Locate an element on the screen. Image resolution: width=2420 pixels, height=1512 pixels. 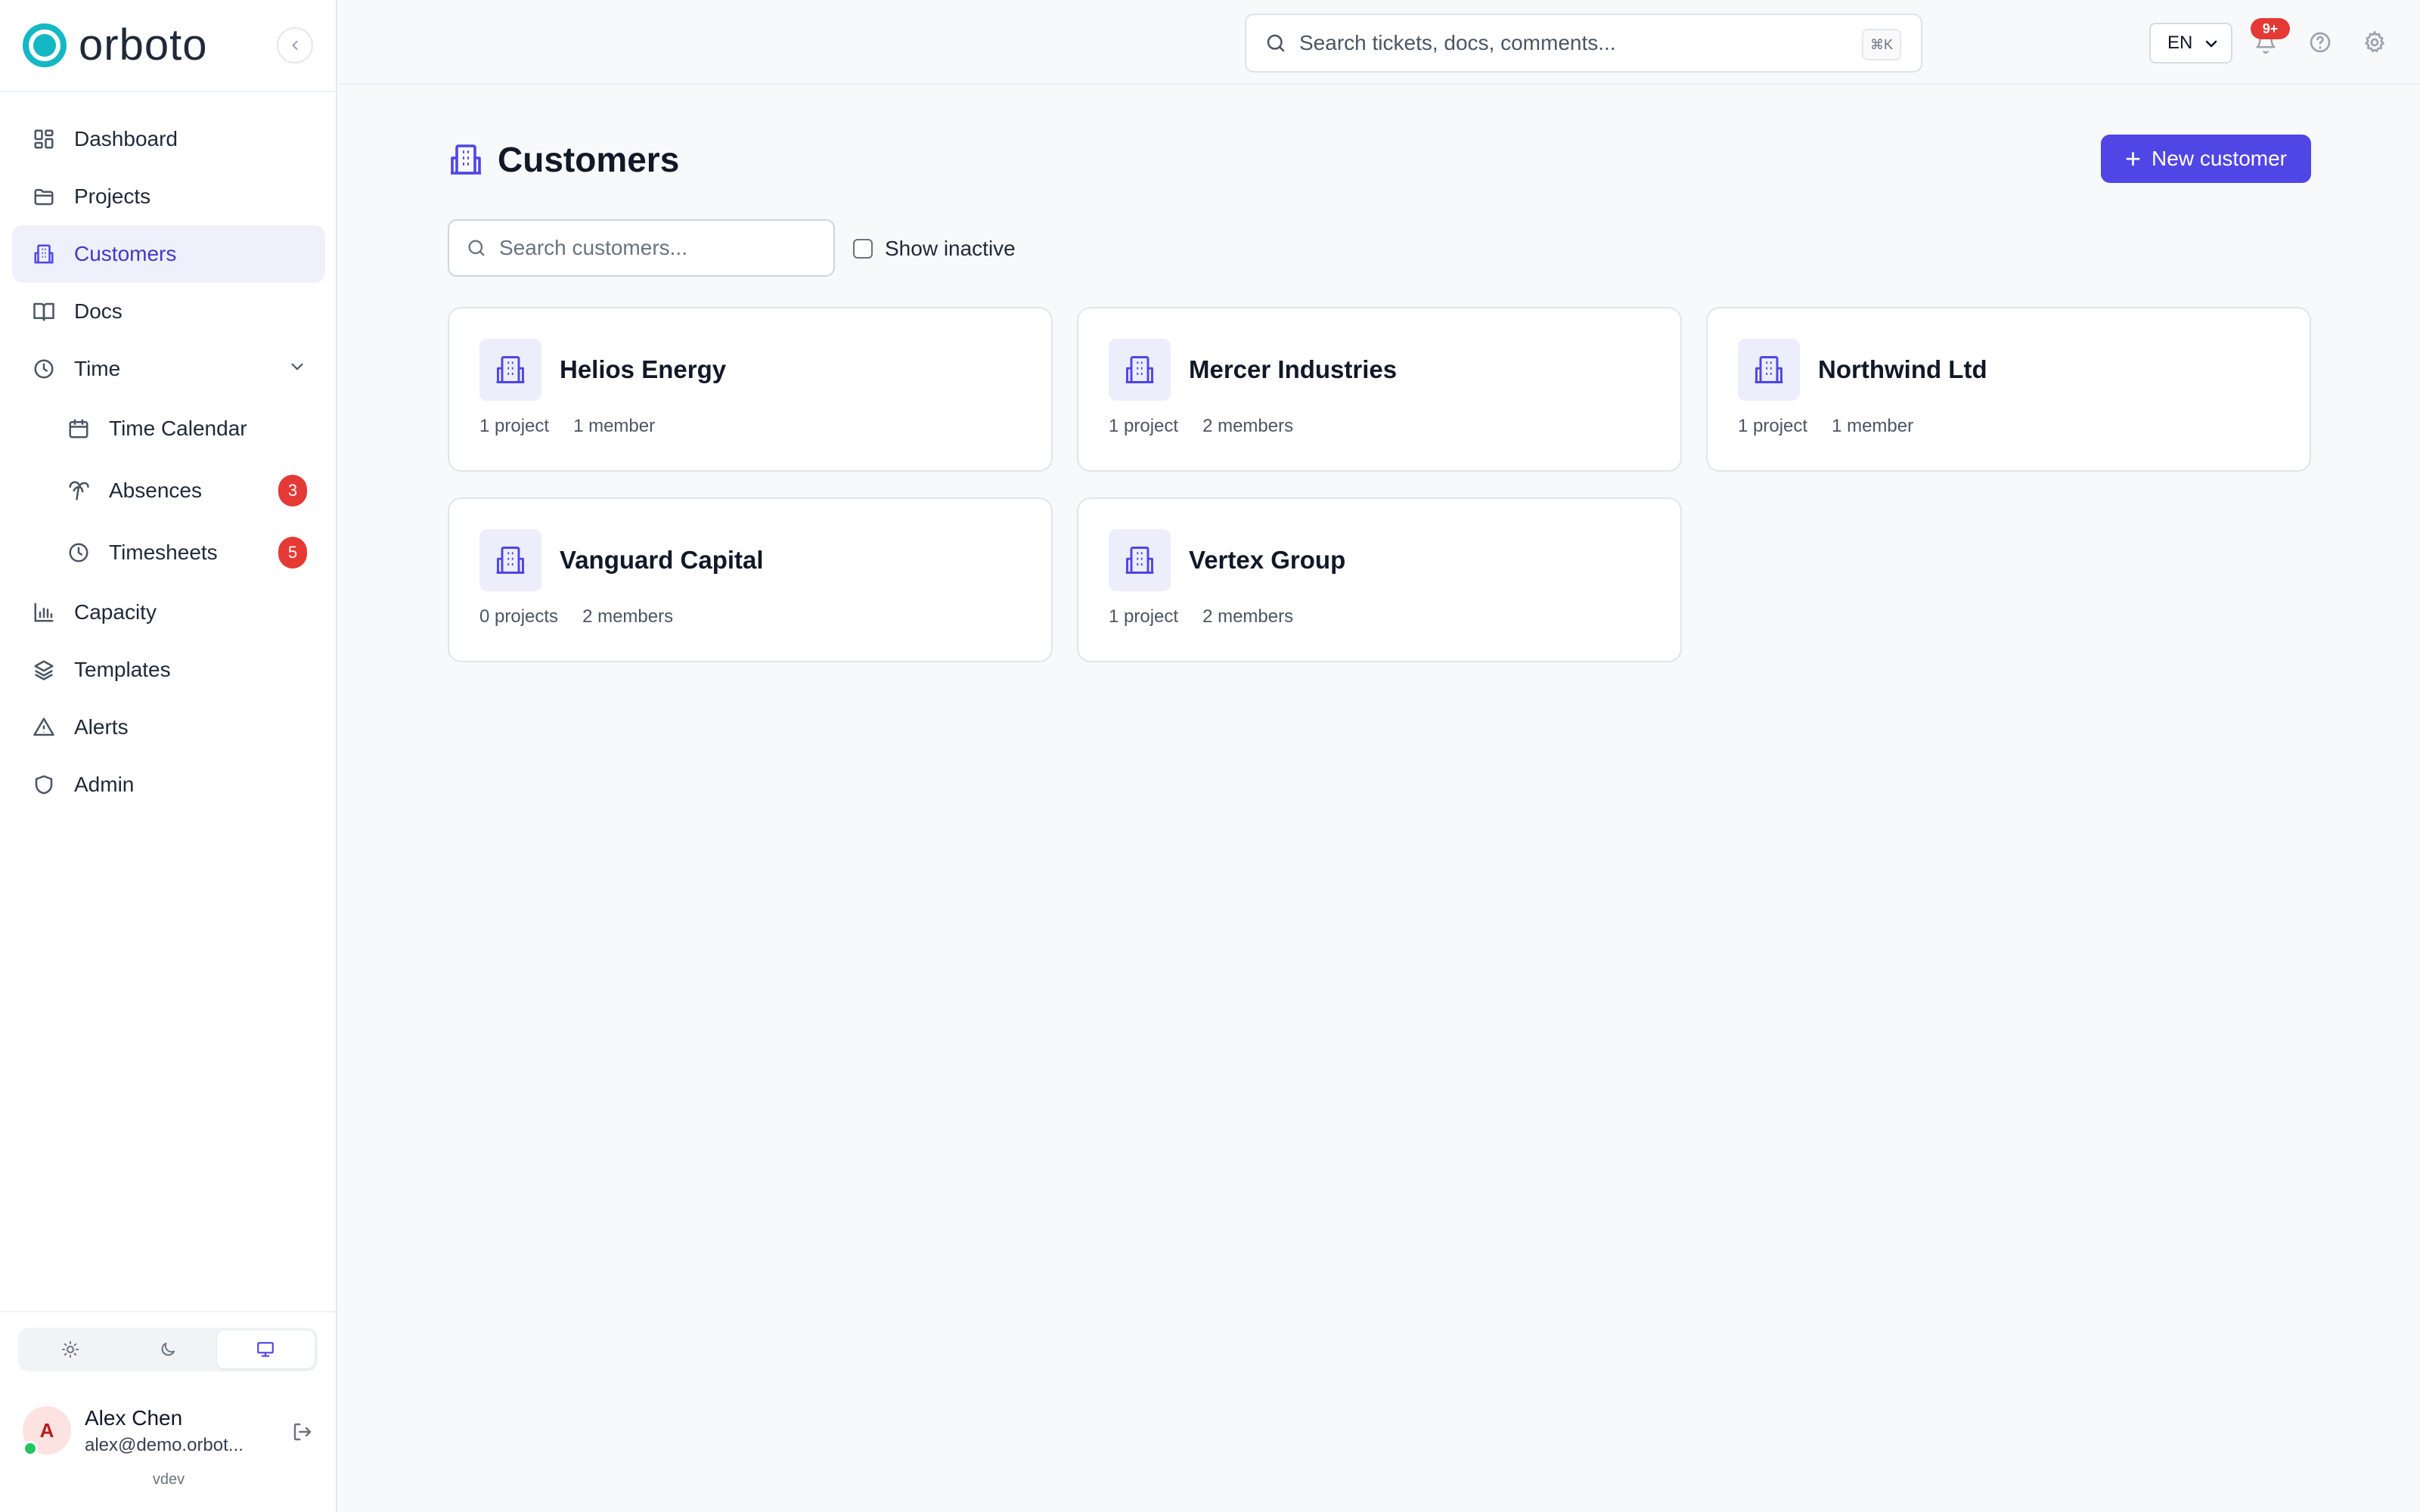
theme-switch is located at coordinates (168, 1350).